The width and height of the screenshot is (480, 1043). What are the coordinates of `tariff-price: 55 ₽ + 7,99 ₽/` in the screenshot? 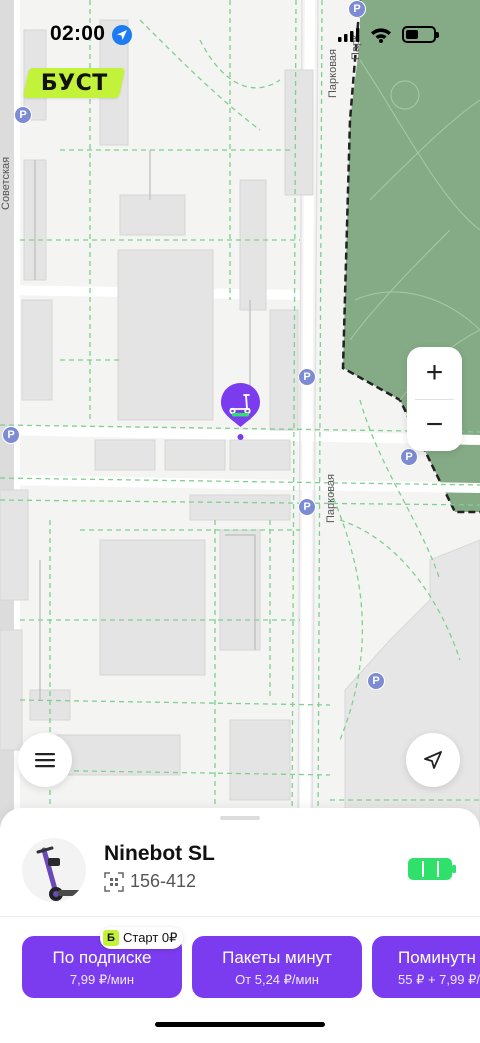 It's located at (439, 979).